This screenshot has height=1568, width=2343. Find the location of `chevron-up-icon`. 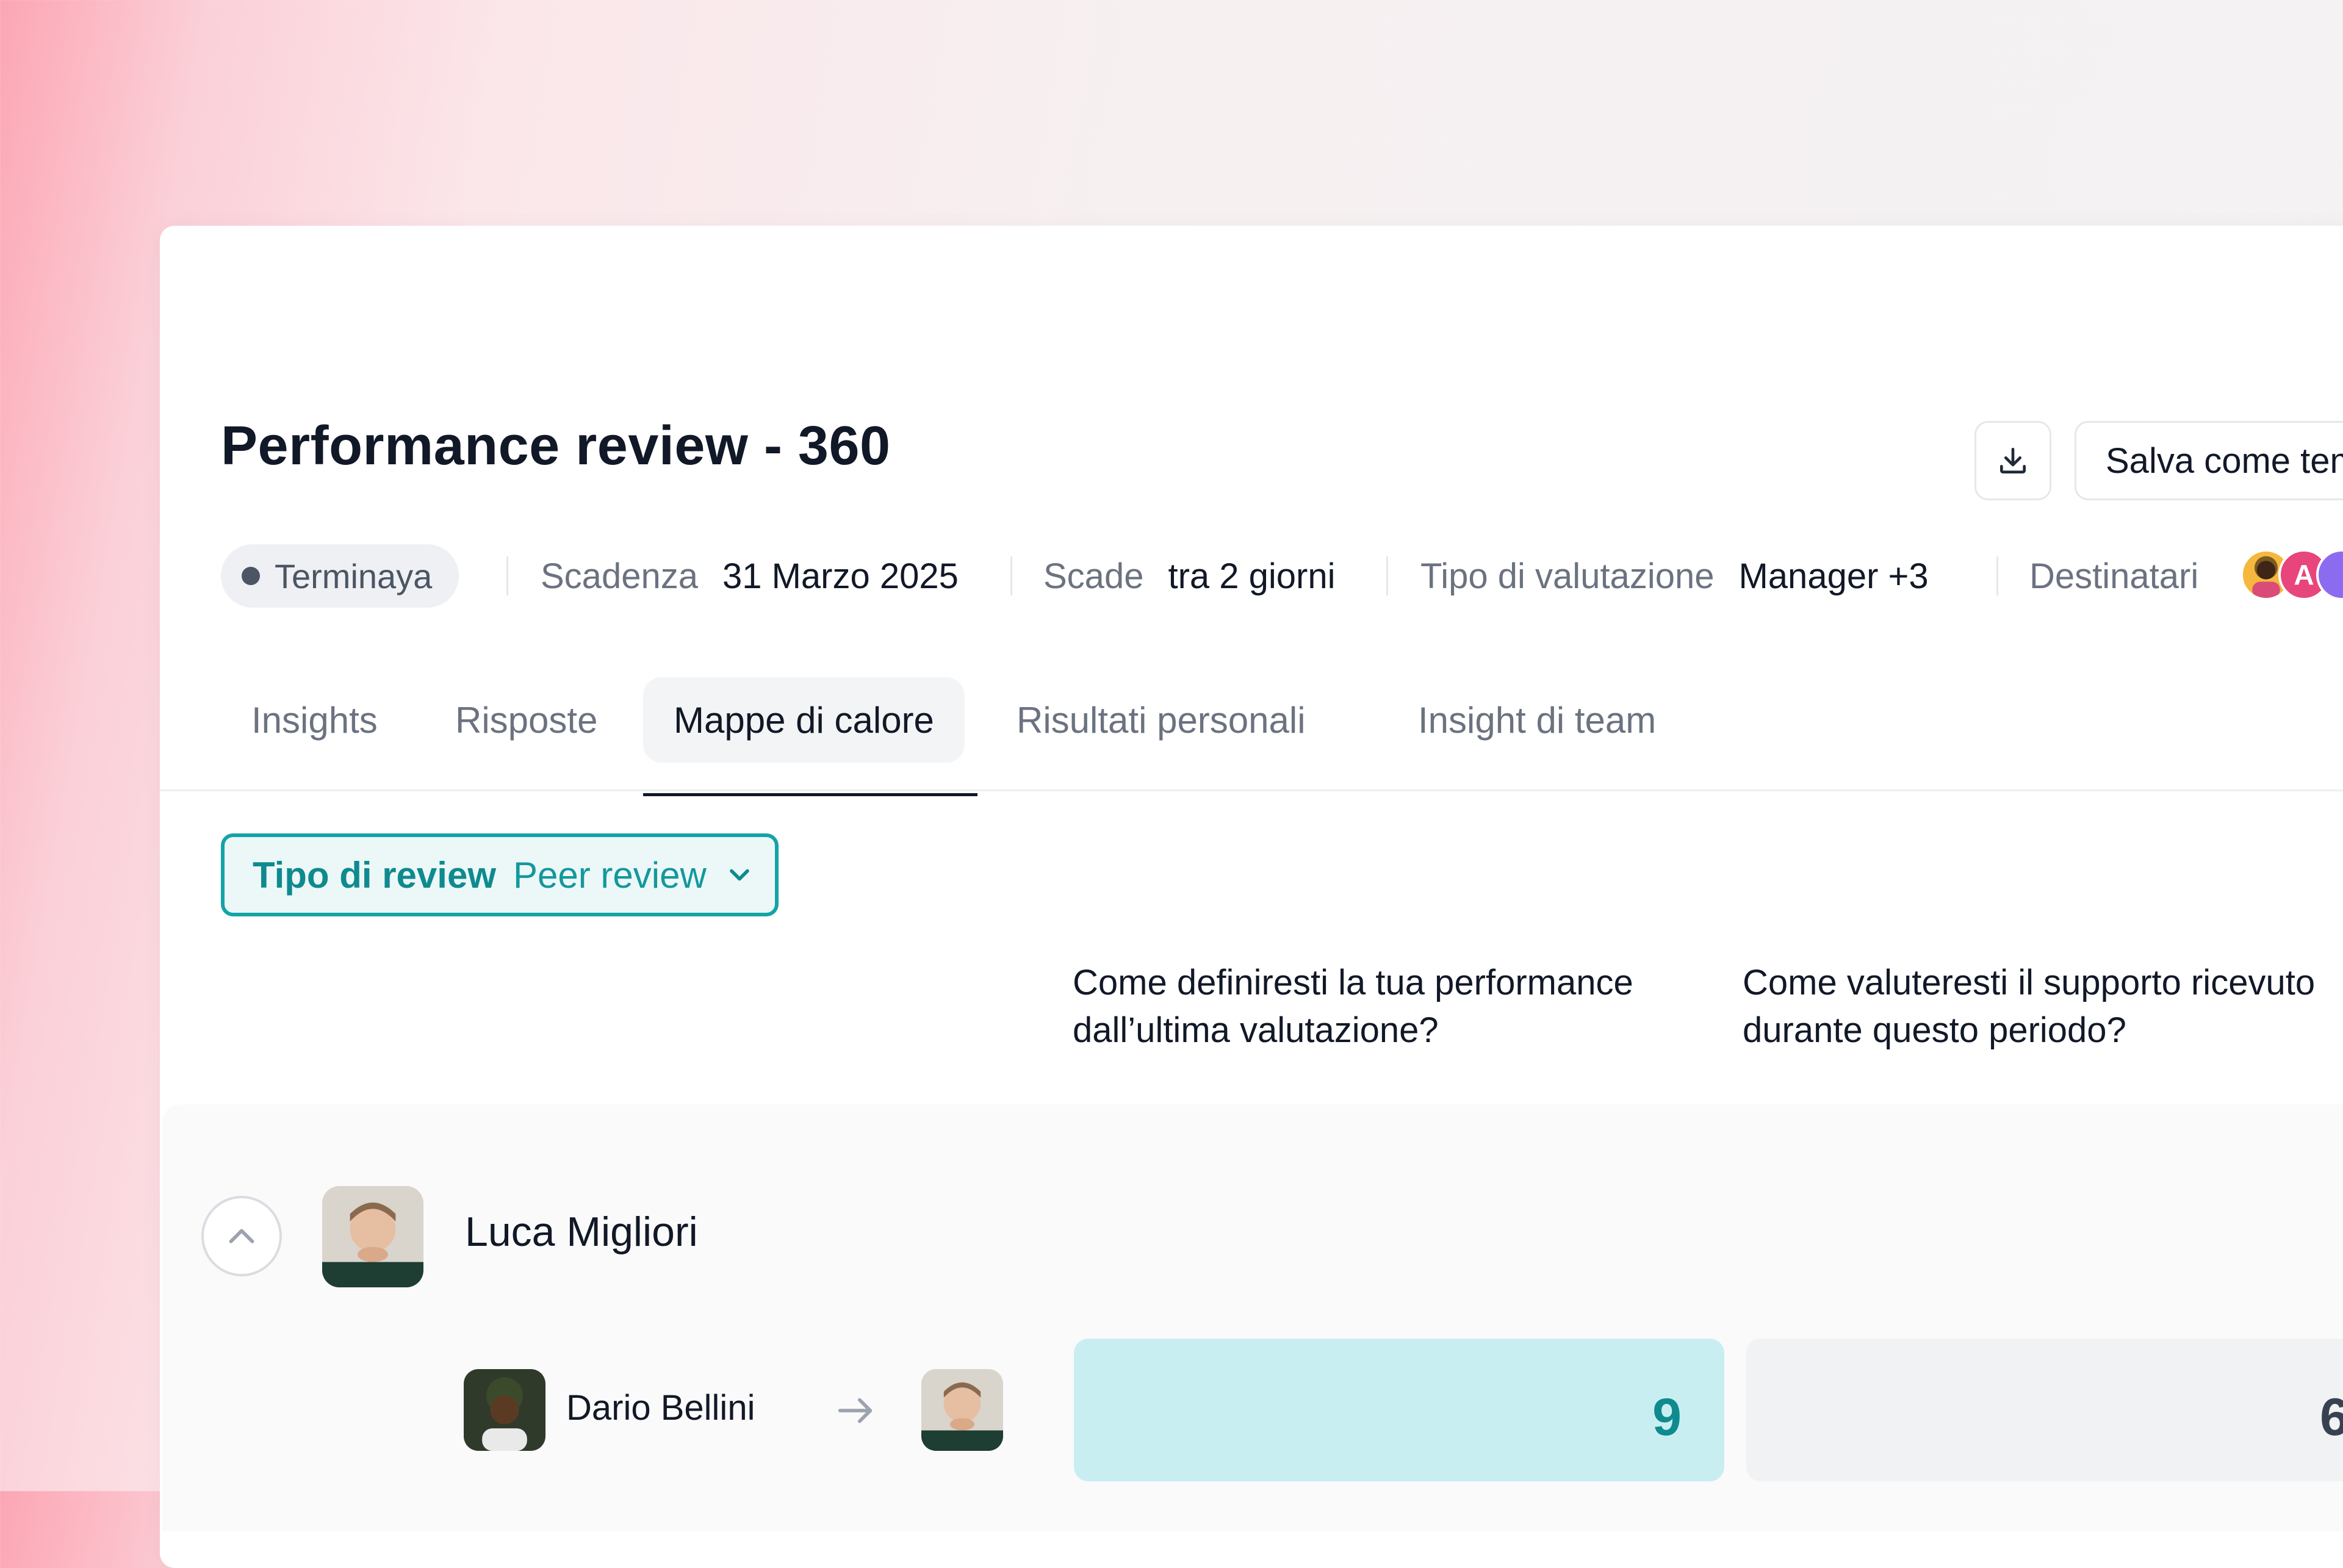

chevron-up-icon is located at coordinates (241, 1236).